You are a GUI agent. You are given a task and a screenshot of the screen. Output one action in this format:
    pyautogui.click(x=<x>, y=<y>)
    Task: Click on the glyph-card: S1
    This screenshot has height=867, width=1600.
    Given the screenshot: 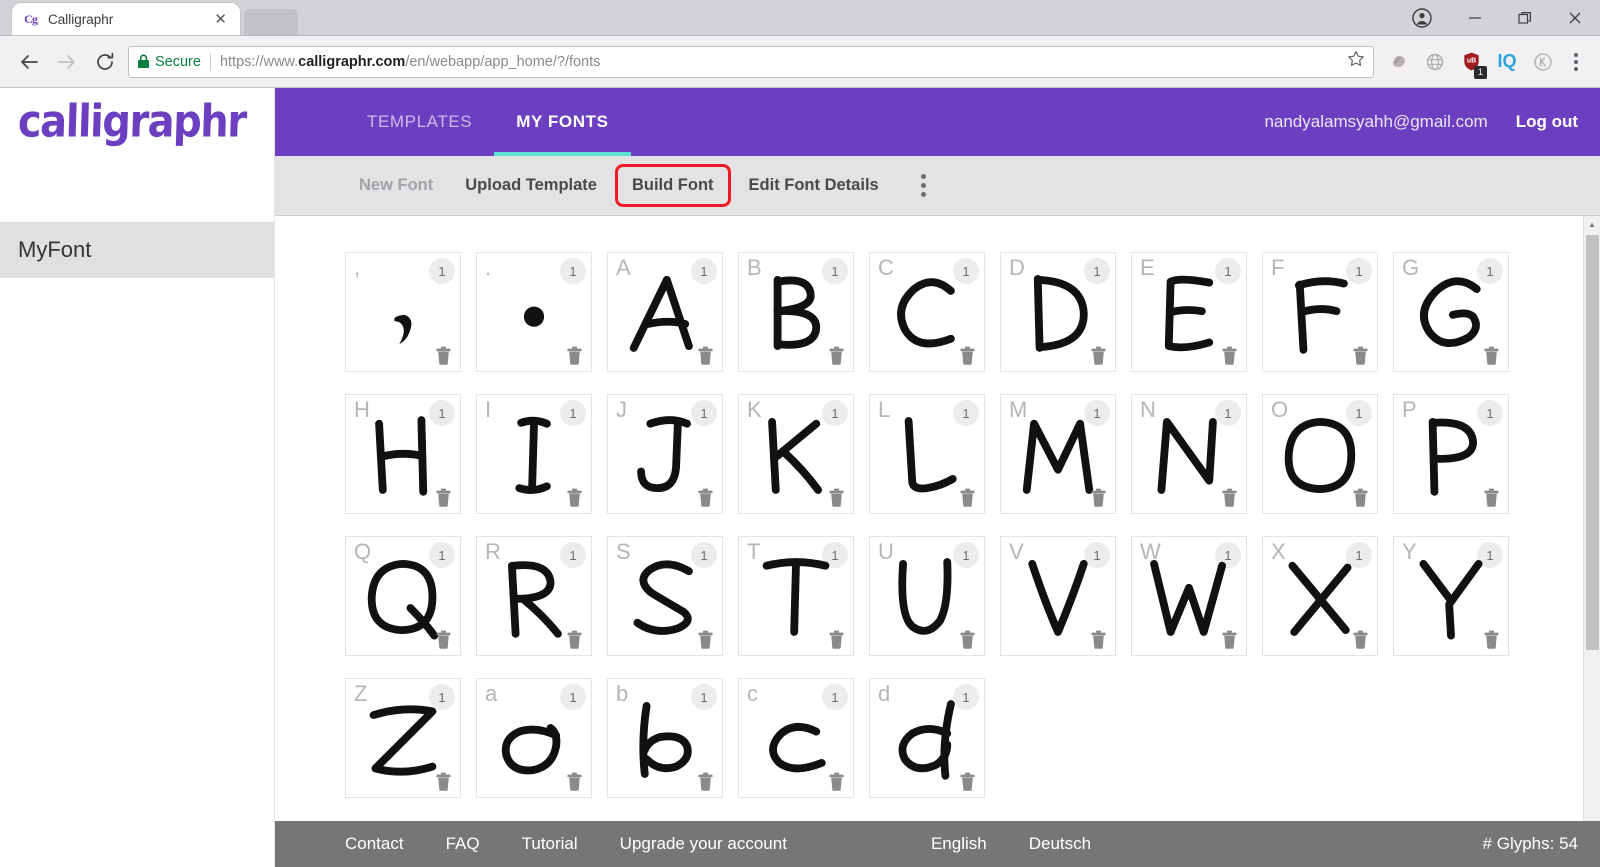 What is the action you would take?
    pyautogui.click(x=665, y=596)
    